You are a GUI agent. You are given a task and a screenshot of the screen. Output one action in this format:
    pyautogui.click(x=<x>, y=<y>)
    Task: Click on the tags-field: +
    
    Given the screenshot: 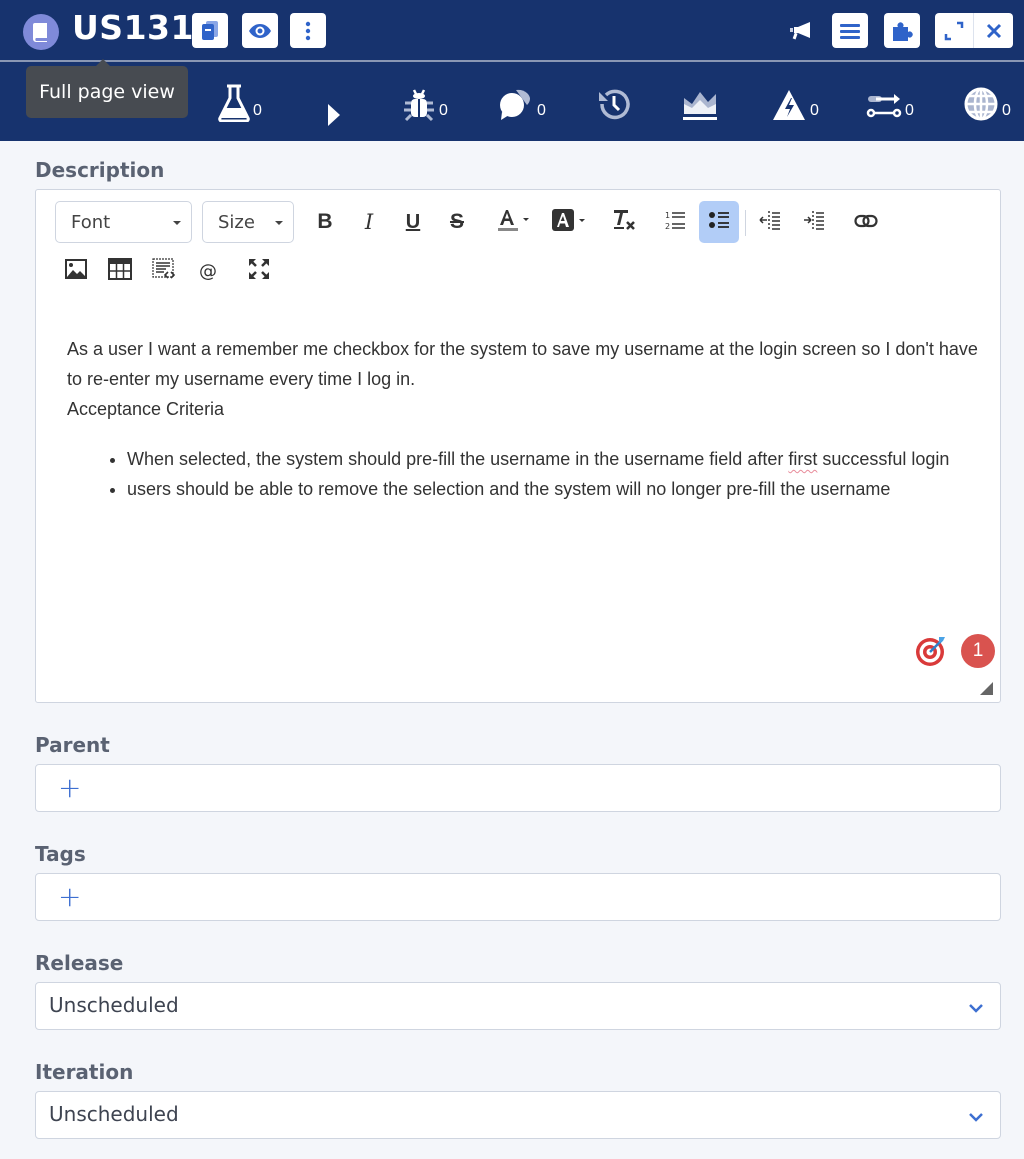 What is the action you would take?
    pyautogui.click(x=518, y=897)
    